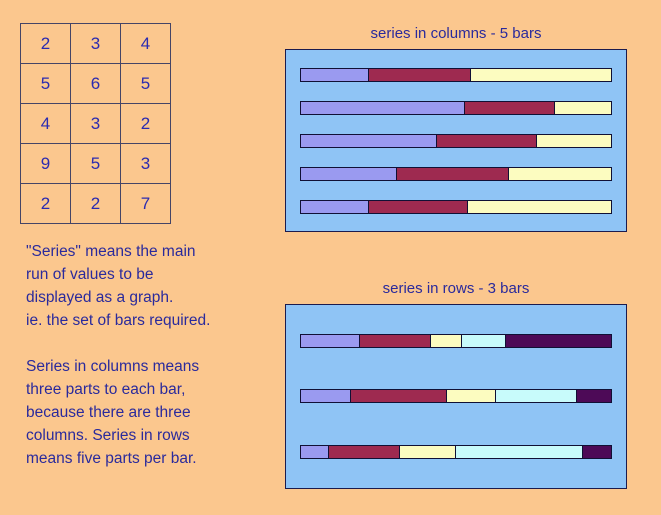 This screenshot has height=515, width=661. I want to click on table-body: 234565432953227, so click(95, 123).